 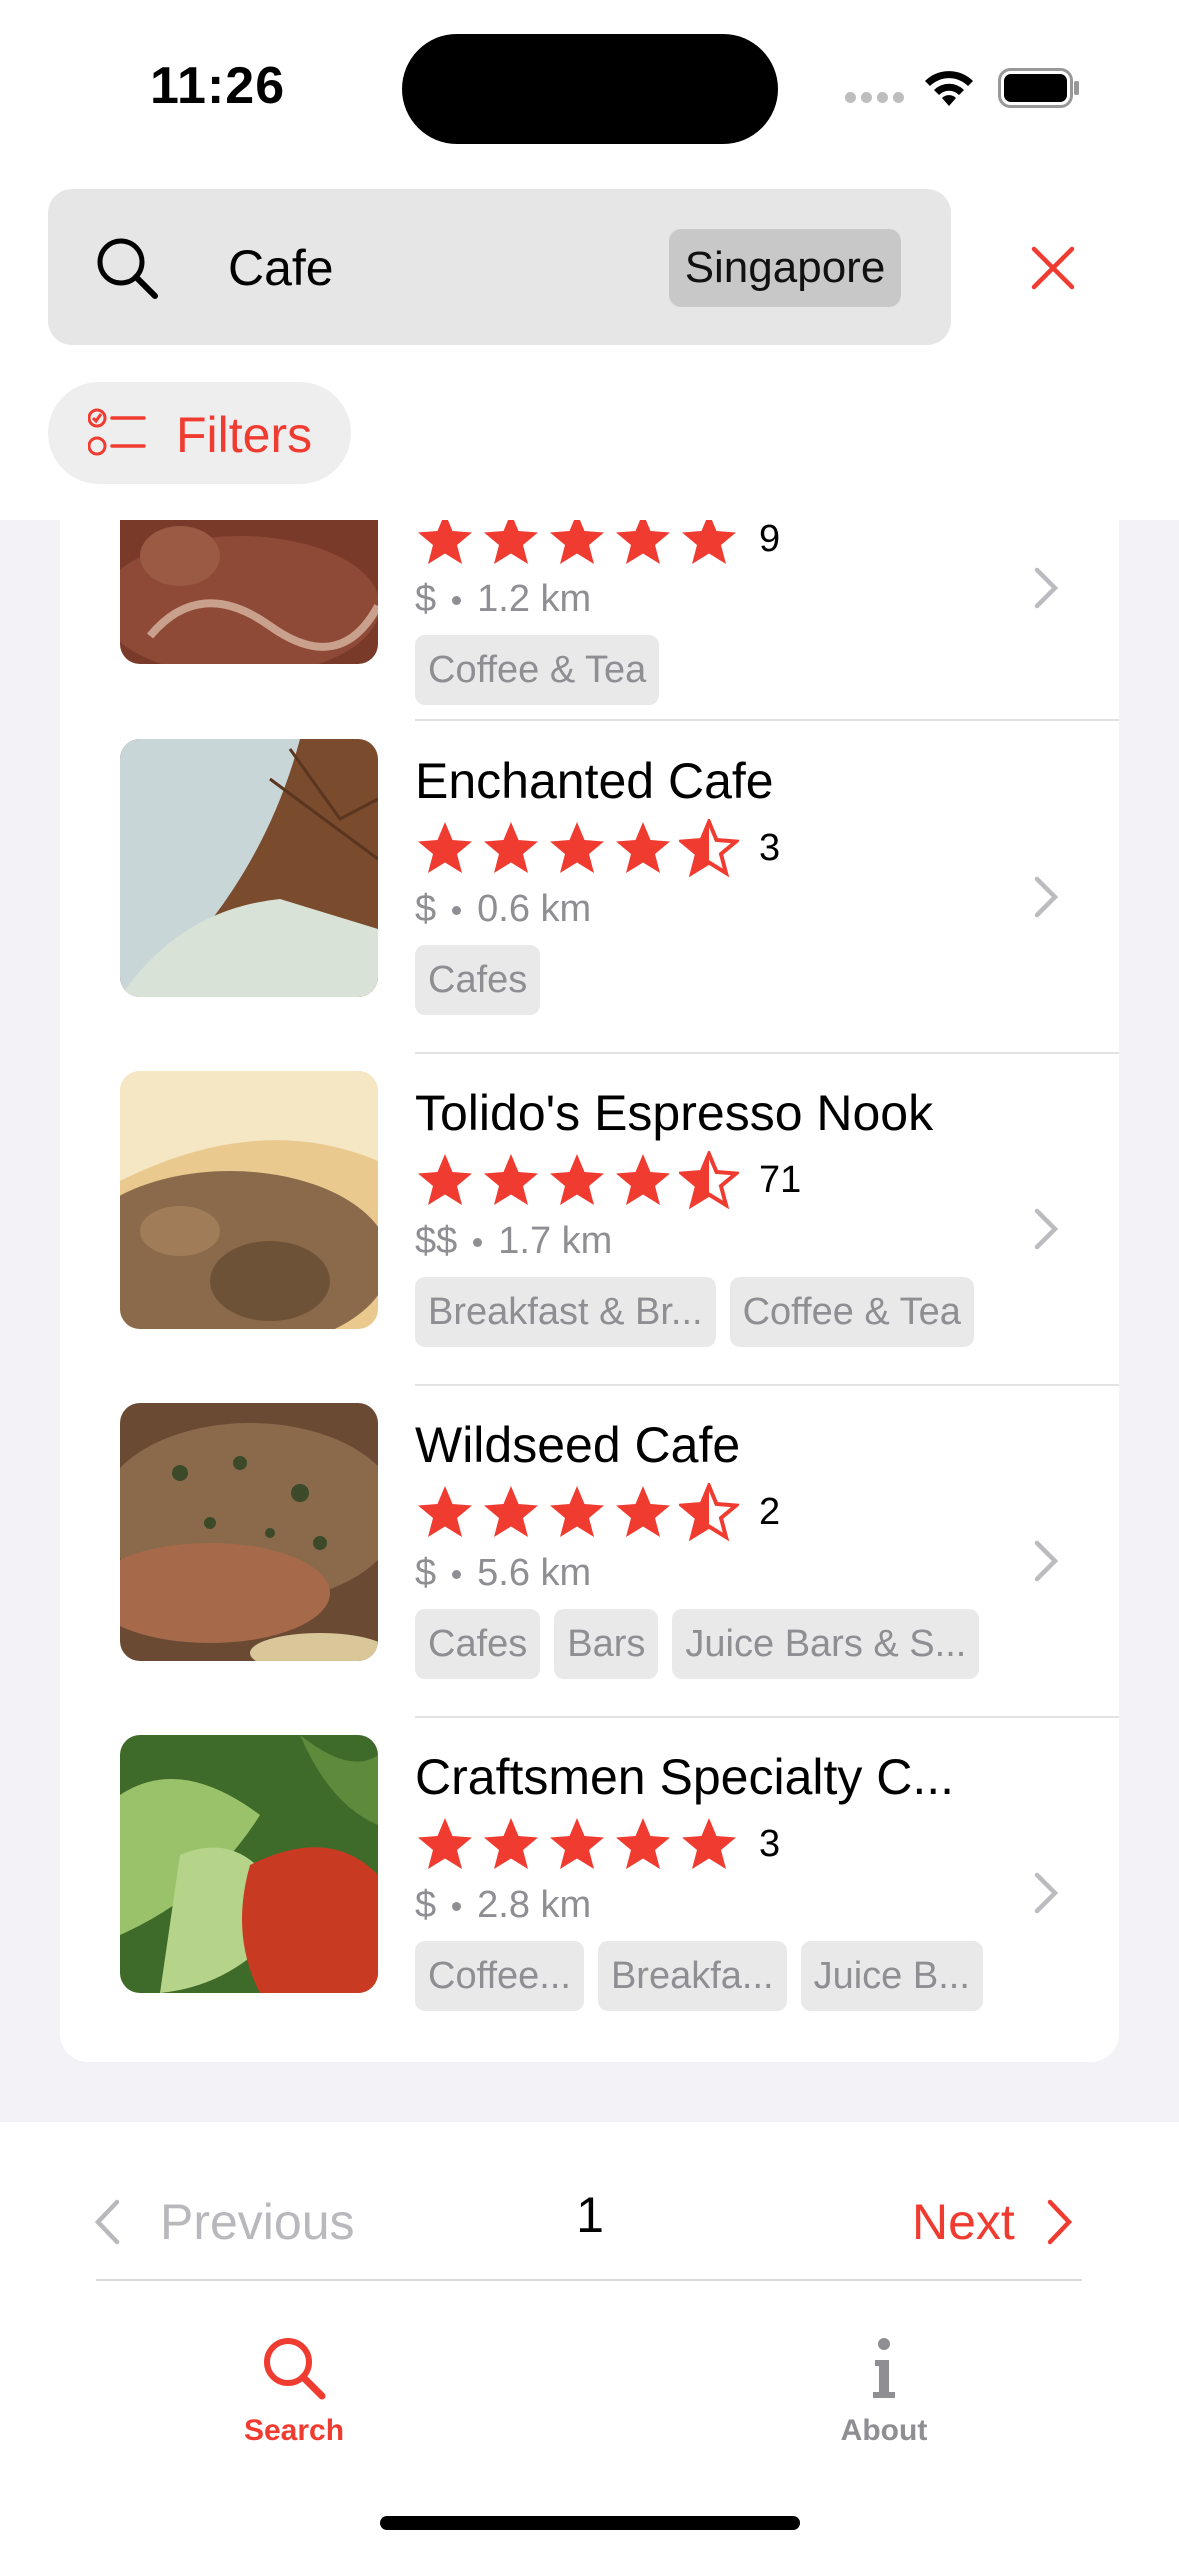 I want to click on info-icon, so click(x=884, y=2368).